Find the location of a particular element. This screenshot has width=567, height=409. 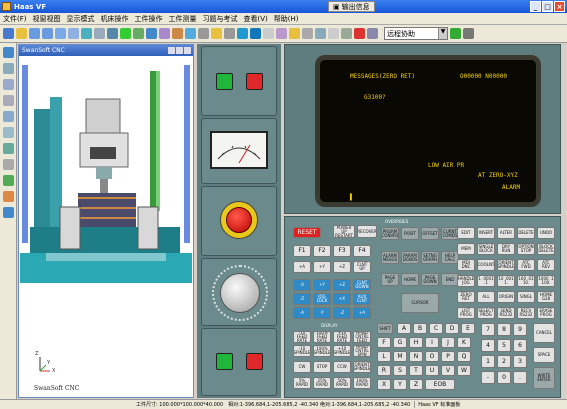

edit-key: ORIGIN is located at coordinates (506, 297).